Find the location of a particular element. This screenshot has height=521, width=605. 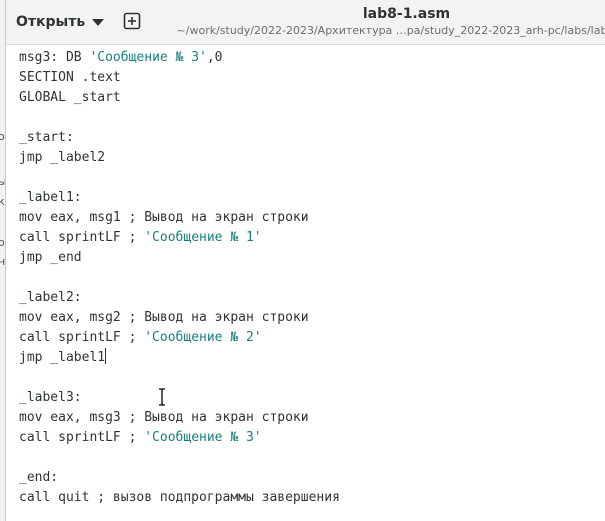

code-token: jmp _end is located at coordinates (50, 257).